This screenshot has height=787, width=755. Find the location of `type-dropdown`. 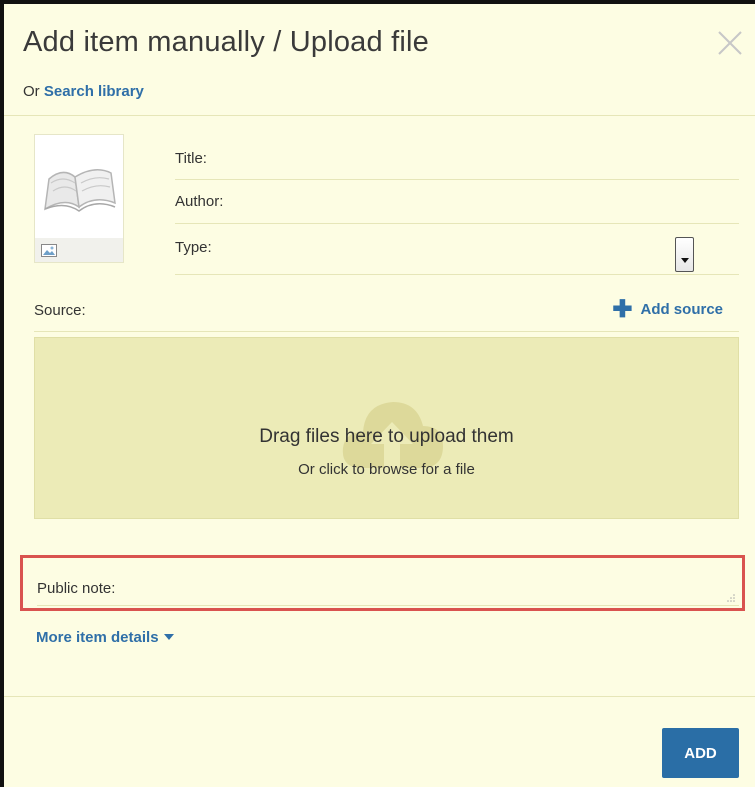

type-dropdown is located at coordinates (684, 254).